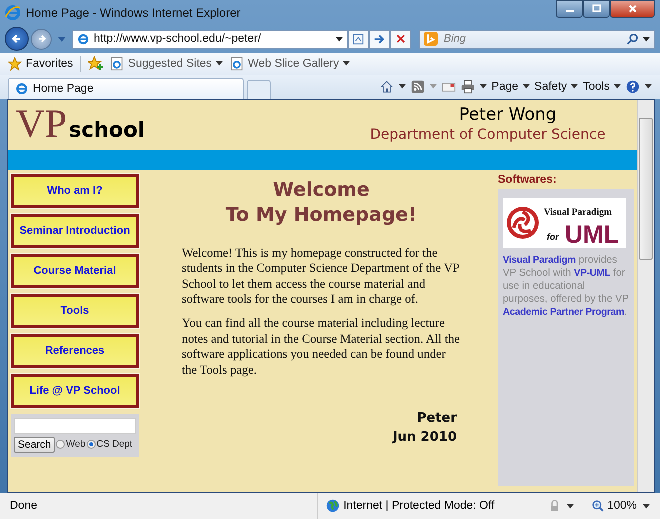 The width and height of the screenshot is (660, 519). I want to click on department-name: Department of Computer Science, so click(488, 134).